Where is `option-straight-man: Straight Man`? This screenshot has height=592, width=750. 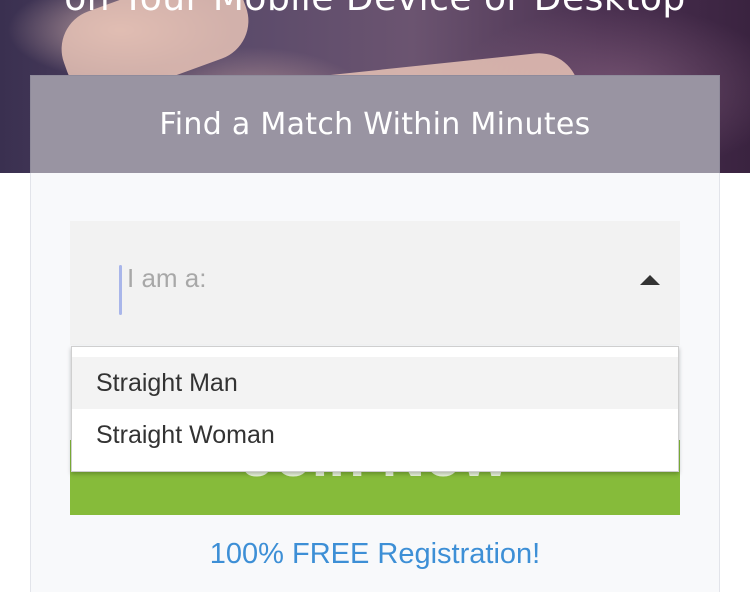
option-straight-man: Straight Man is located at coordinates (375, 383).